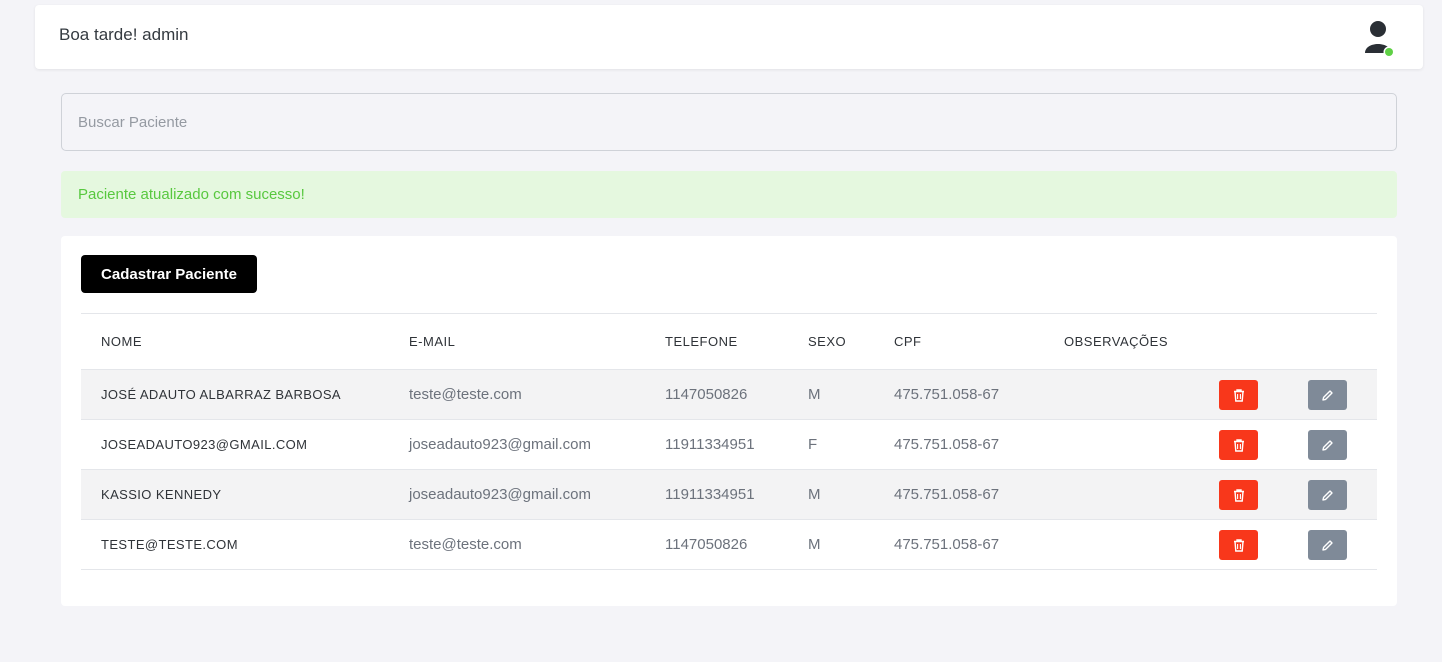  I want to click on column-header-cpf: CPF, so click(908, 341).